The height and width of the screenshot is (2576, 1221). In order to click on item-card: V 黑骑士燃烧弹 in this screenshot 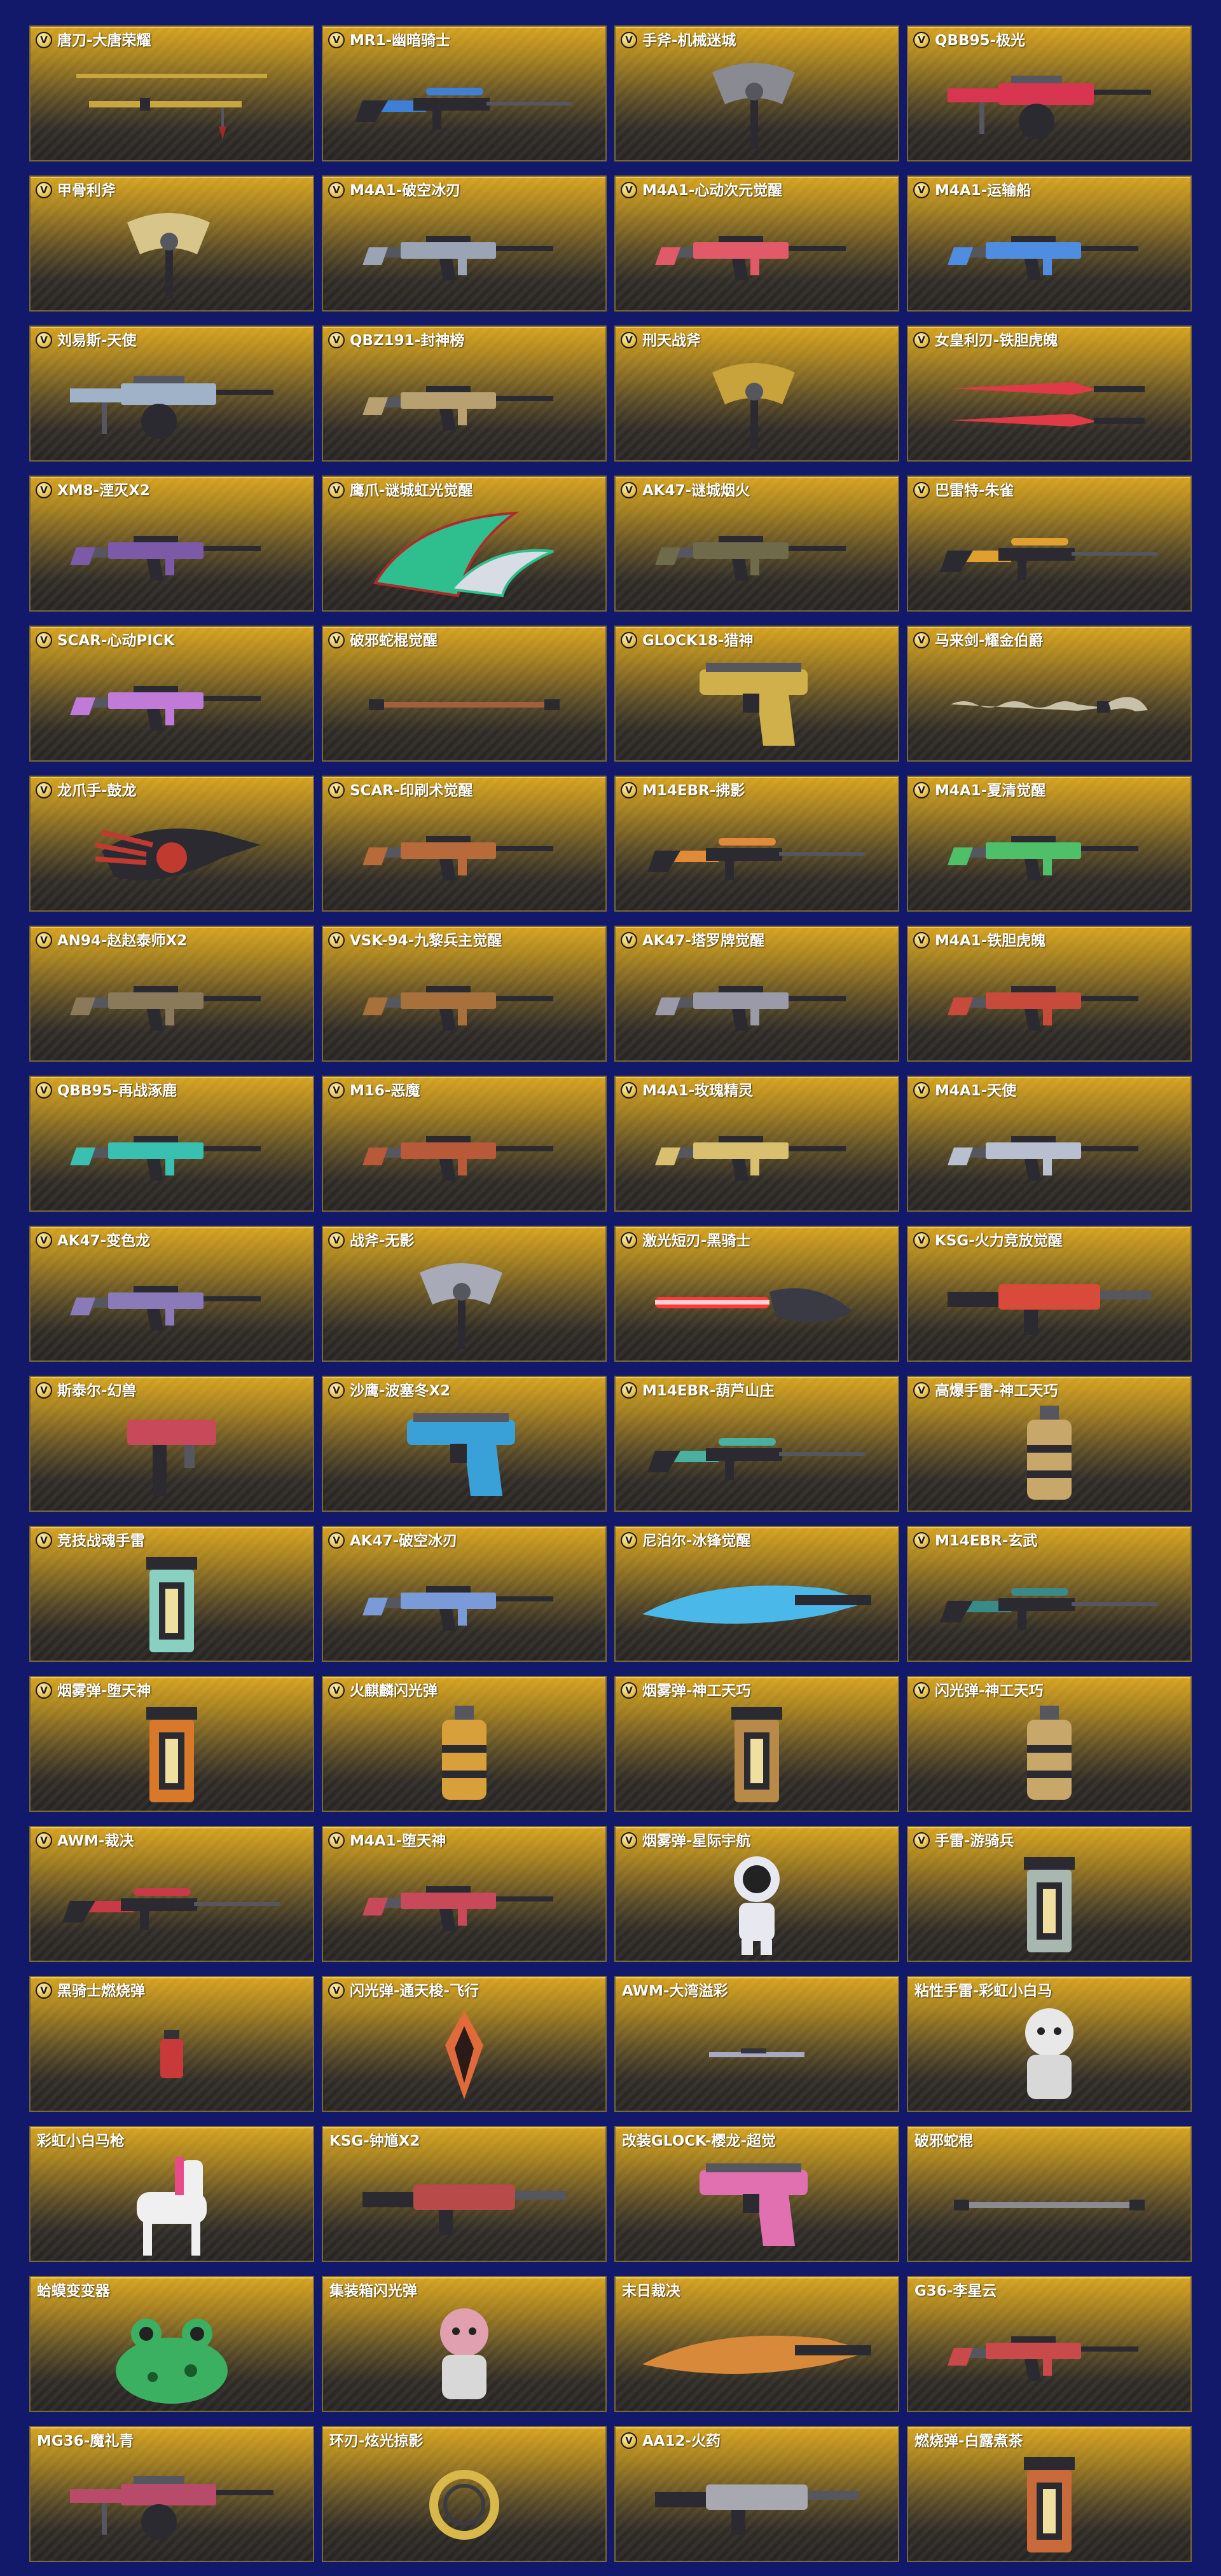, I will do `click(171, 2044)`.